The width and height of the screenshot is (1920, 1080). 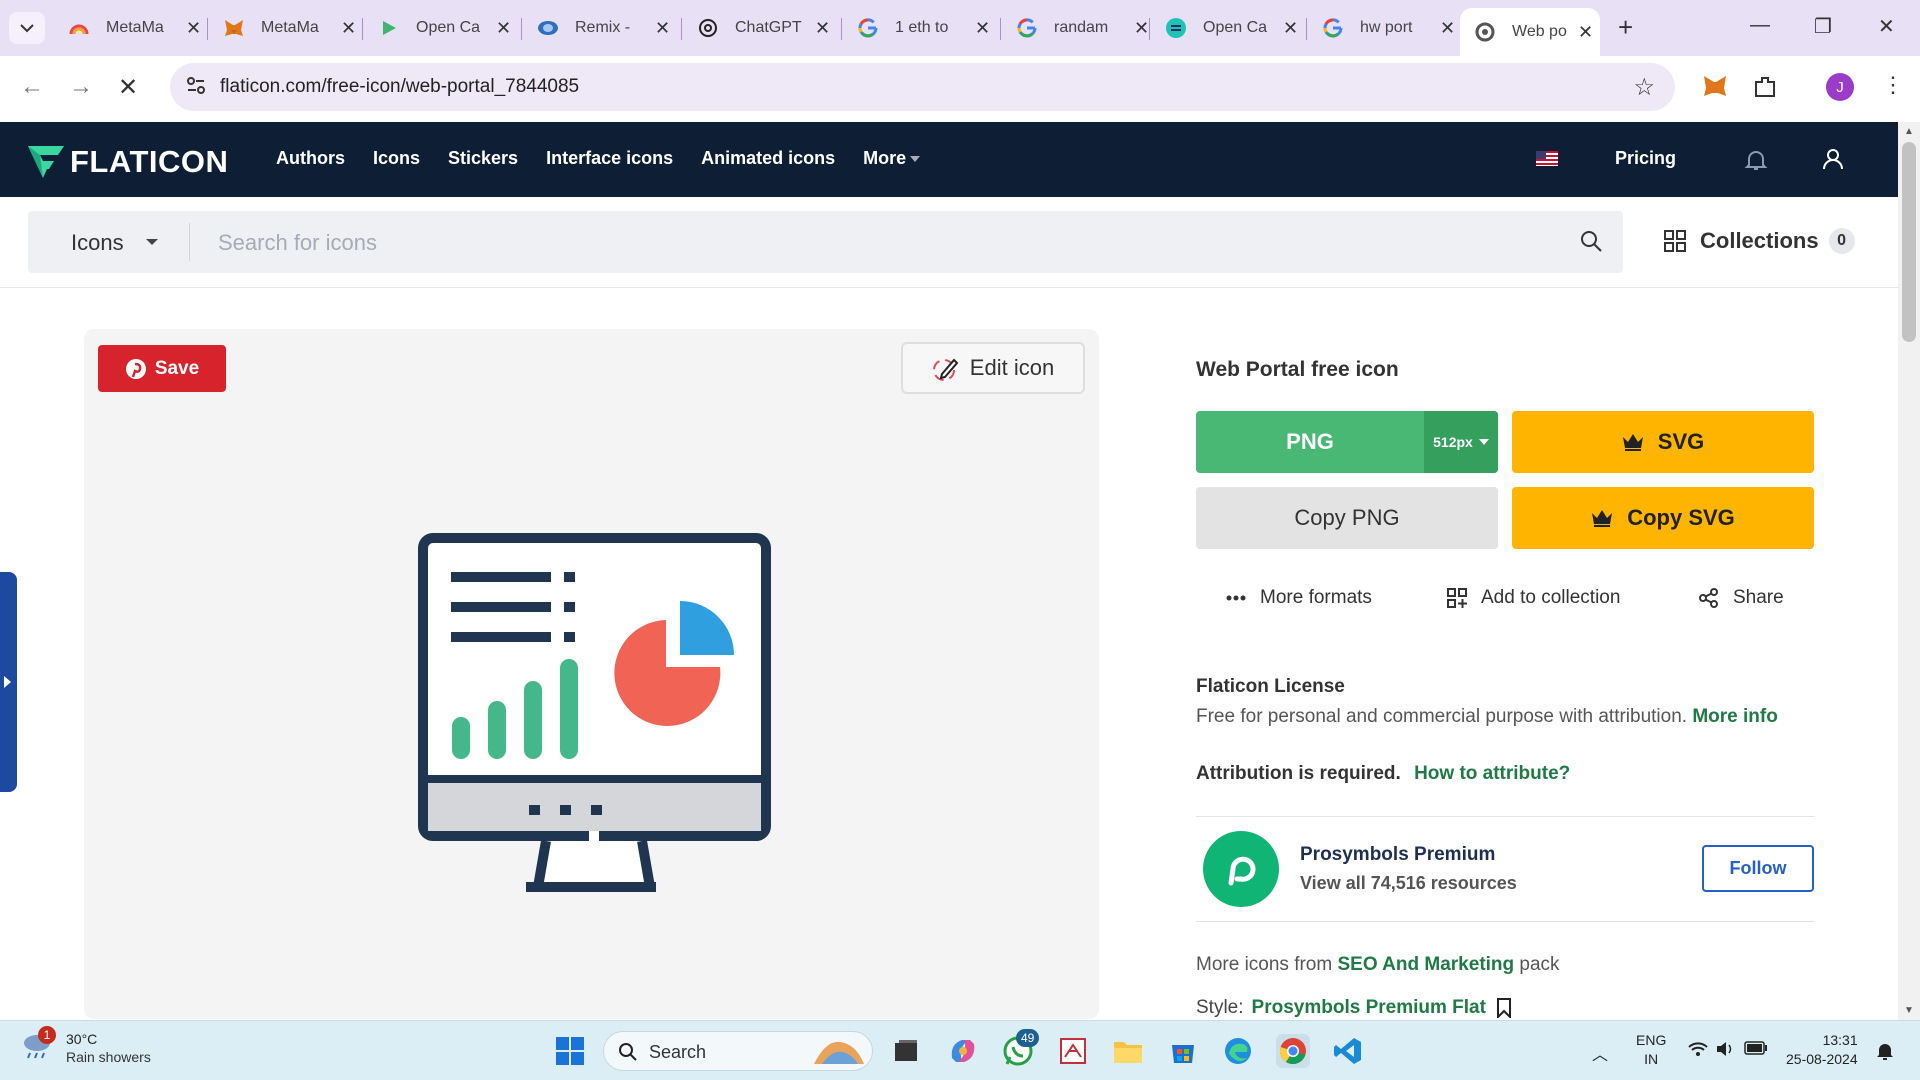 I want to click on forward-arrow-icon: →, so click(x=81, y=87).